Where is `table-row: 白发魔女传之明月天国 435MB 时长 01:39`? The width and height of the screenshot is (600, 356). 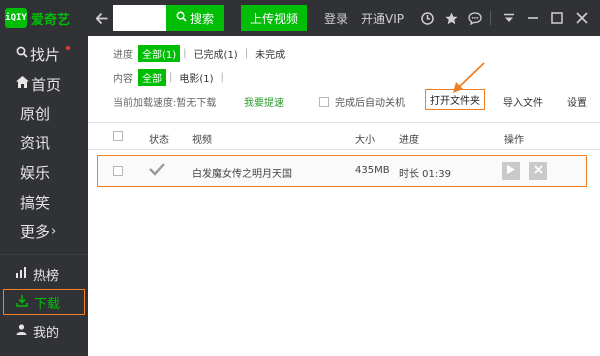
table-row: 白发魔女传之明月天国 435MB 时长 01:39 is located at coordinates (342, 171).